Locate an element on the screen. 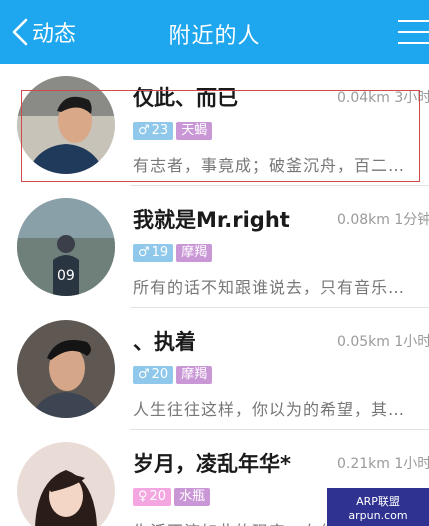 Image resolution: width=429 pixels, height=526 pixels. avatar: 09 is located at coordinates (66, 247).